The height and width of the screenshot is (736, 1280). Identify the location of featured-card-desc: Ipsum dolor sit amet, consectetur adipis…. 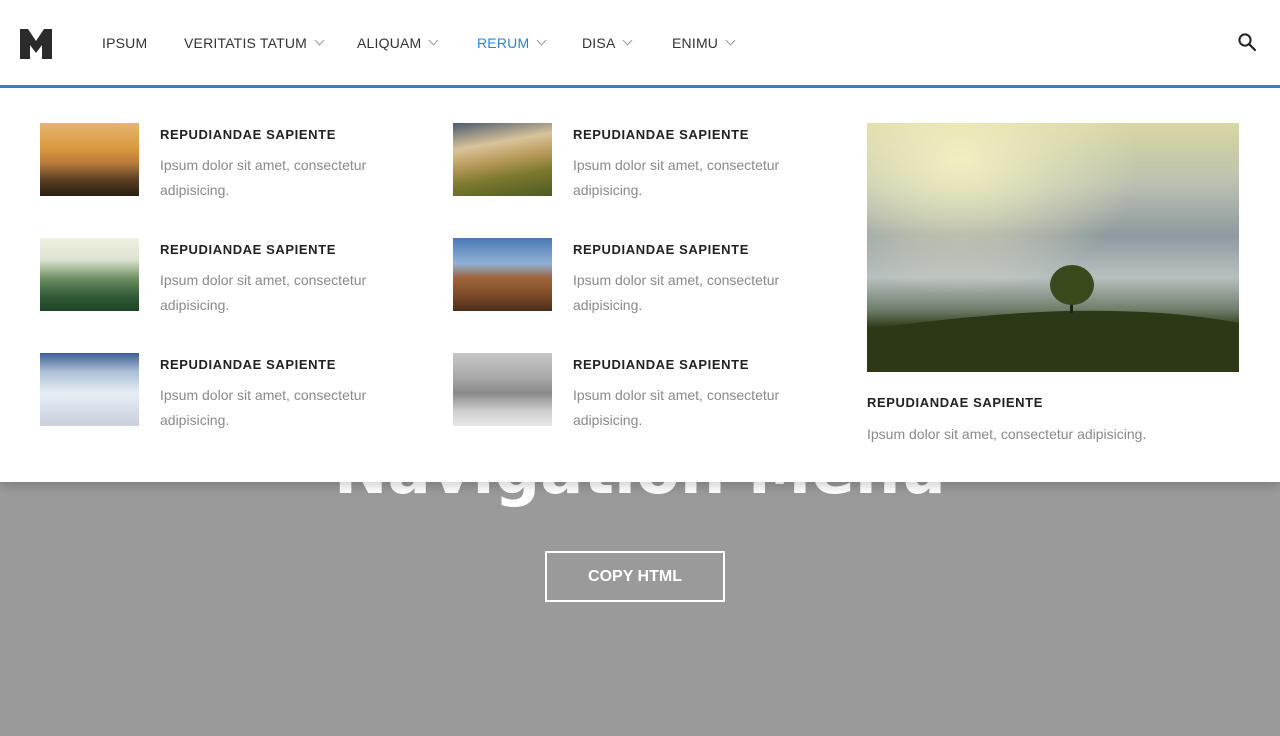
(1007, 434).